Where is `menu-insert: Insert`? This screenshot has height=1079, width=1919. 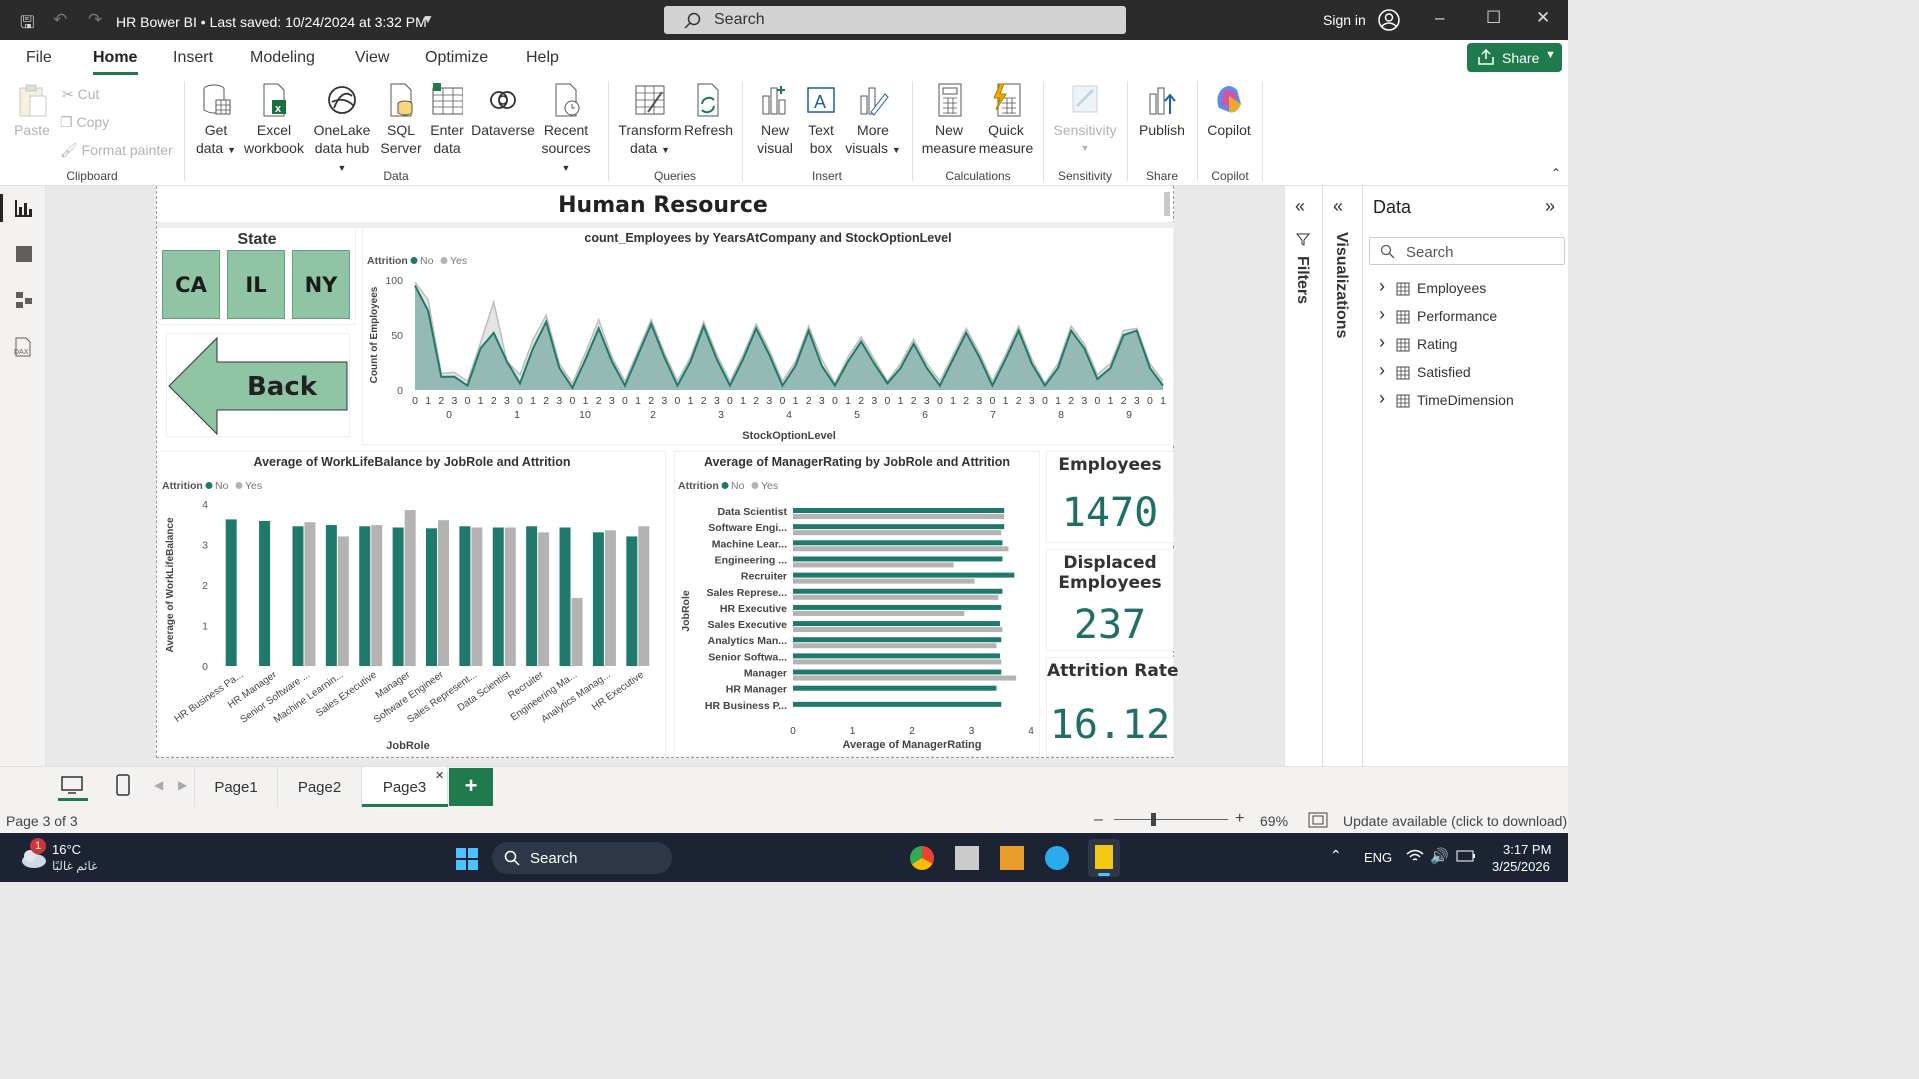
menu-insert: Insert is located at coordinates (193, 58).